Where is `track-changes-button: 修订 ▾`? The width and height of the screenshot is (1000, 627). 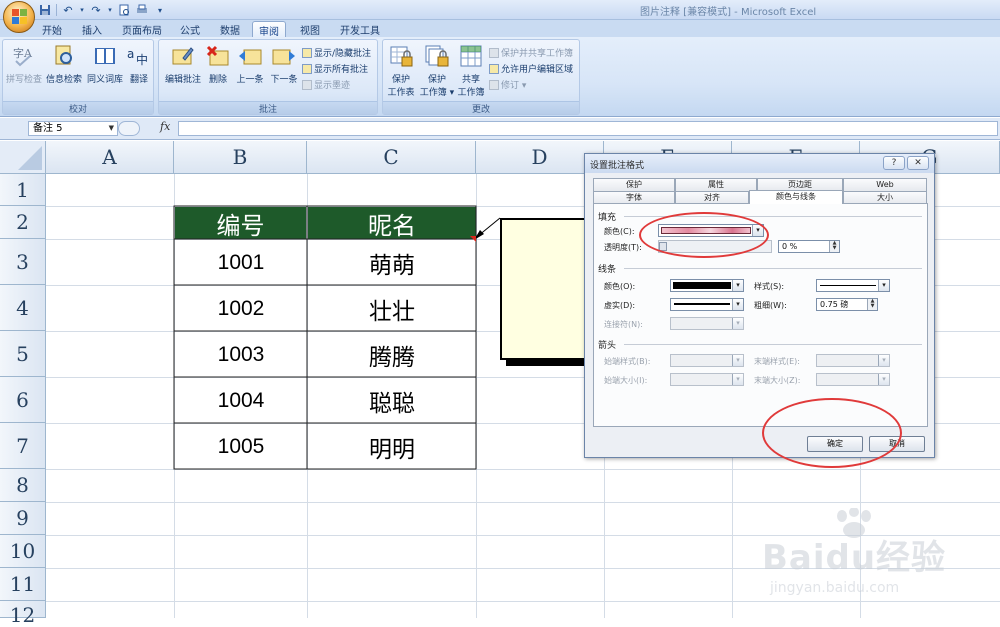
track-changes-button: 修订 ▾ is located at coordinates (507, 84).